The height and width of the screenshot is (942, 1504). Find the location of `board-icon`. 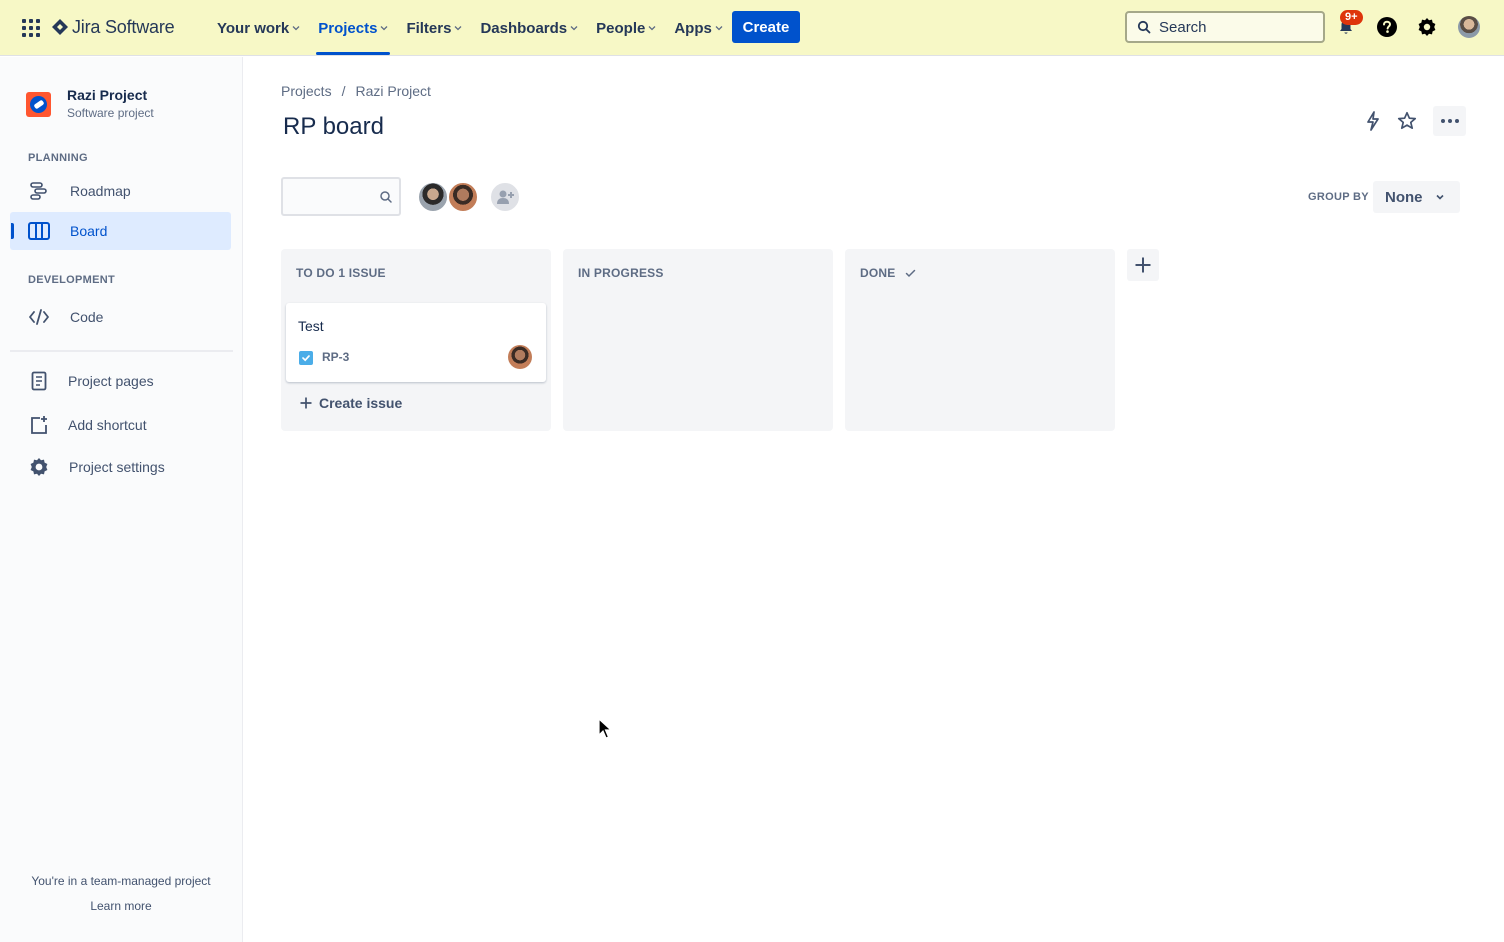

board-icon is located at coordinates (39, 231).